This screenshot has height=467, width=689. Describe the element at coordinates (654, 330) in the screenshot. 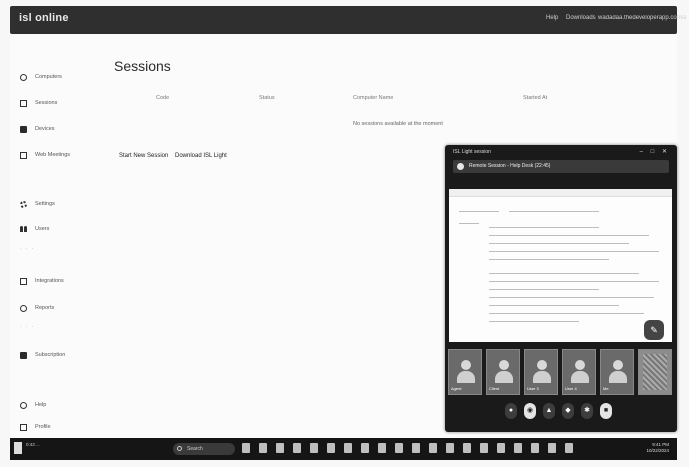

I see `chat-fab-icon: ✎` at that location.